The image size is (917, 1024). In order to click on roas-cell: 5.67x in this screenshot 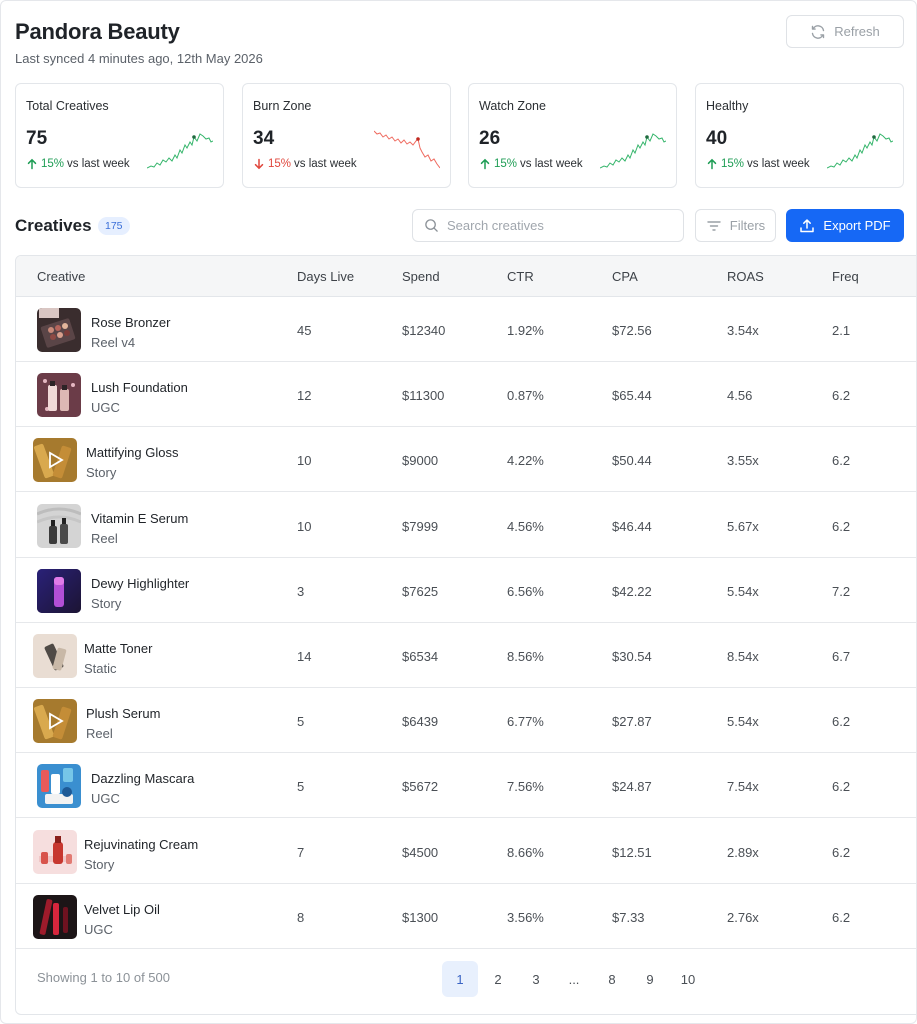, I will do `click(743, 526)`.